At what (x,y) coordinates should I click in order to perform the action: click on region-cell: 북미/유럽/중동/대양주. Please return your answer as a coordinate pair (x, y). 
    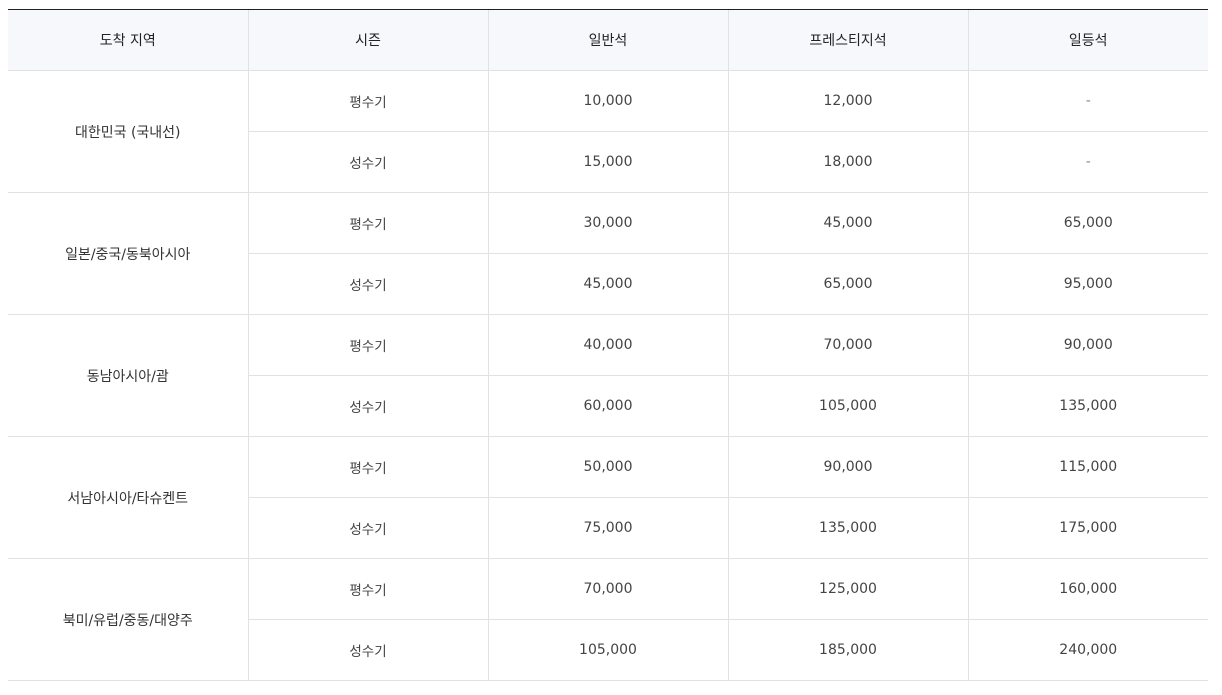
    Looking at the image, I should click on (128, 619).